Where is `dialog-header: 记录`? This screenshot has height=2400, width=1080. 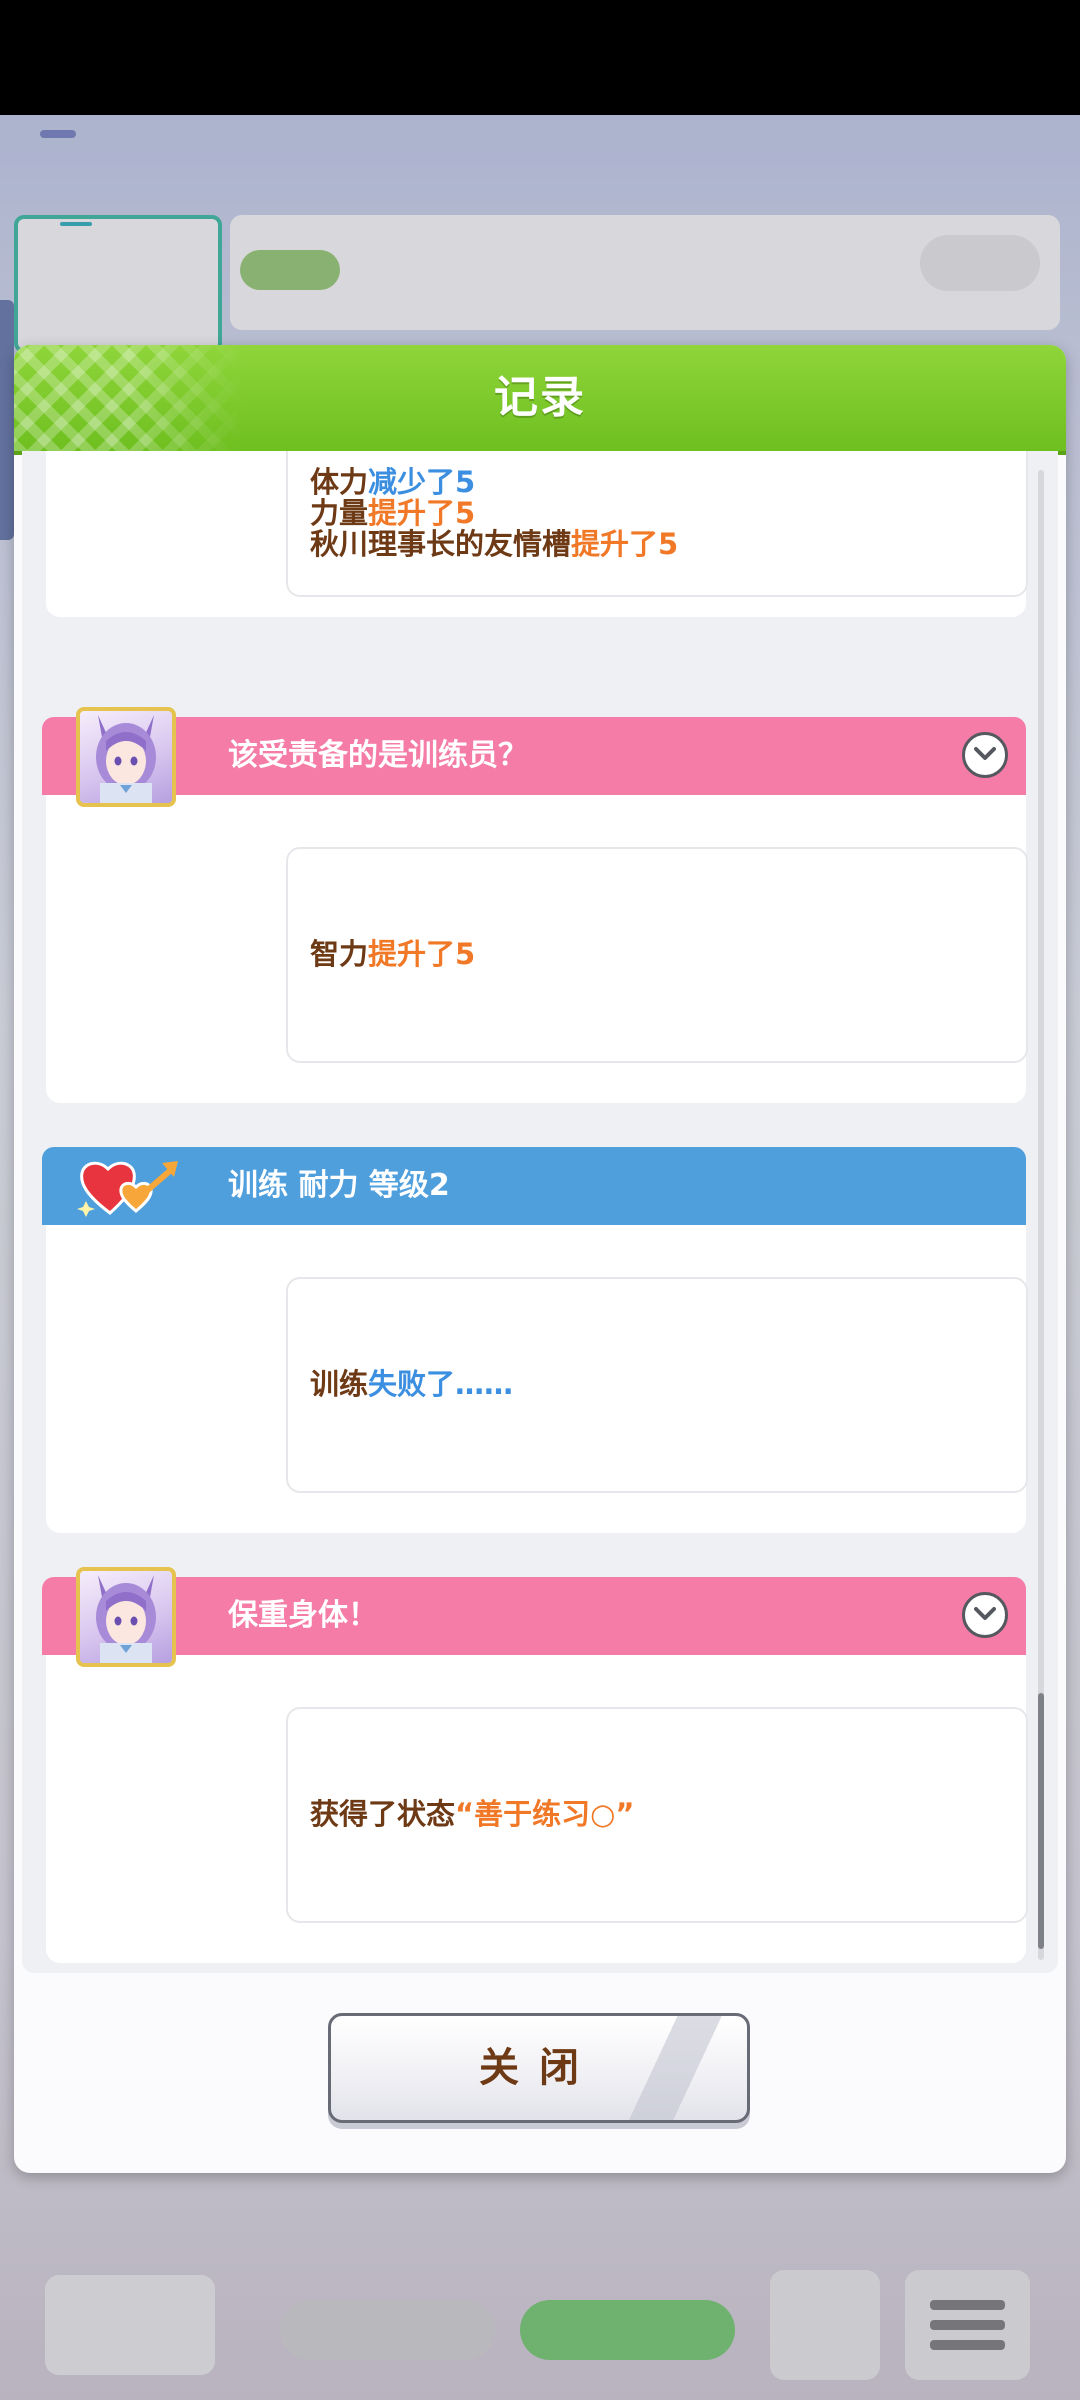 dialog-header: 记录 is located at coordinates (540, 400).